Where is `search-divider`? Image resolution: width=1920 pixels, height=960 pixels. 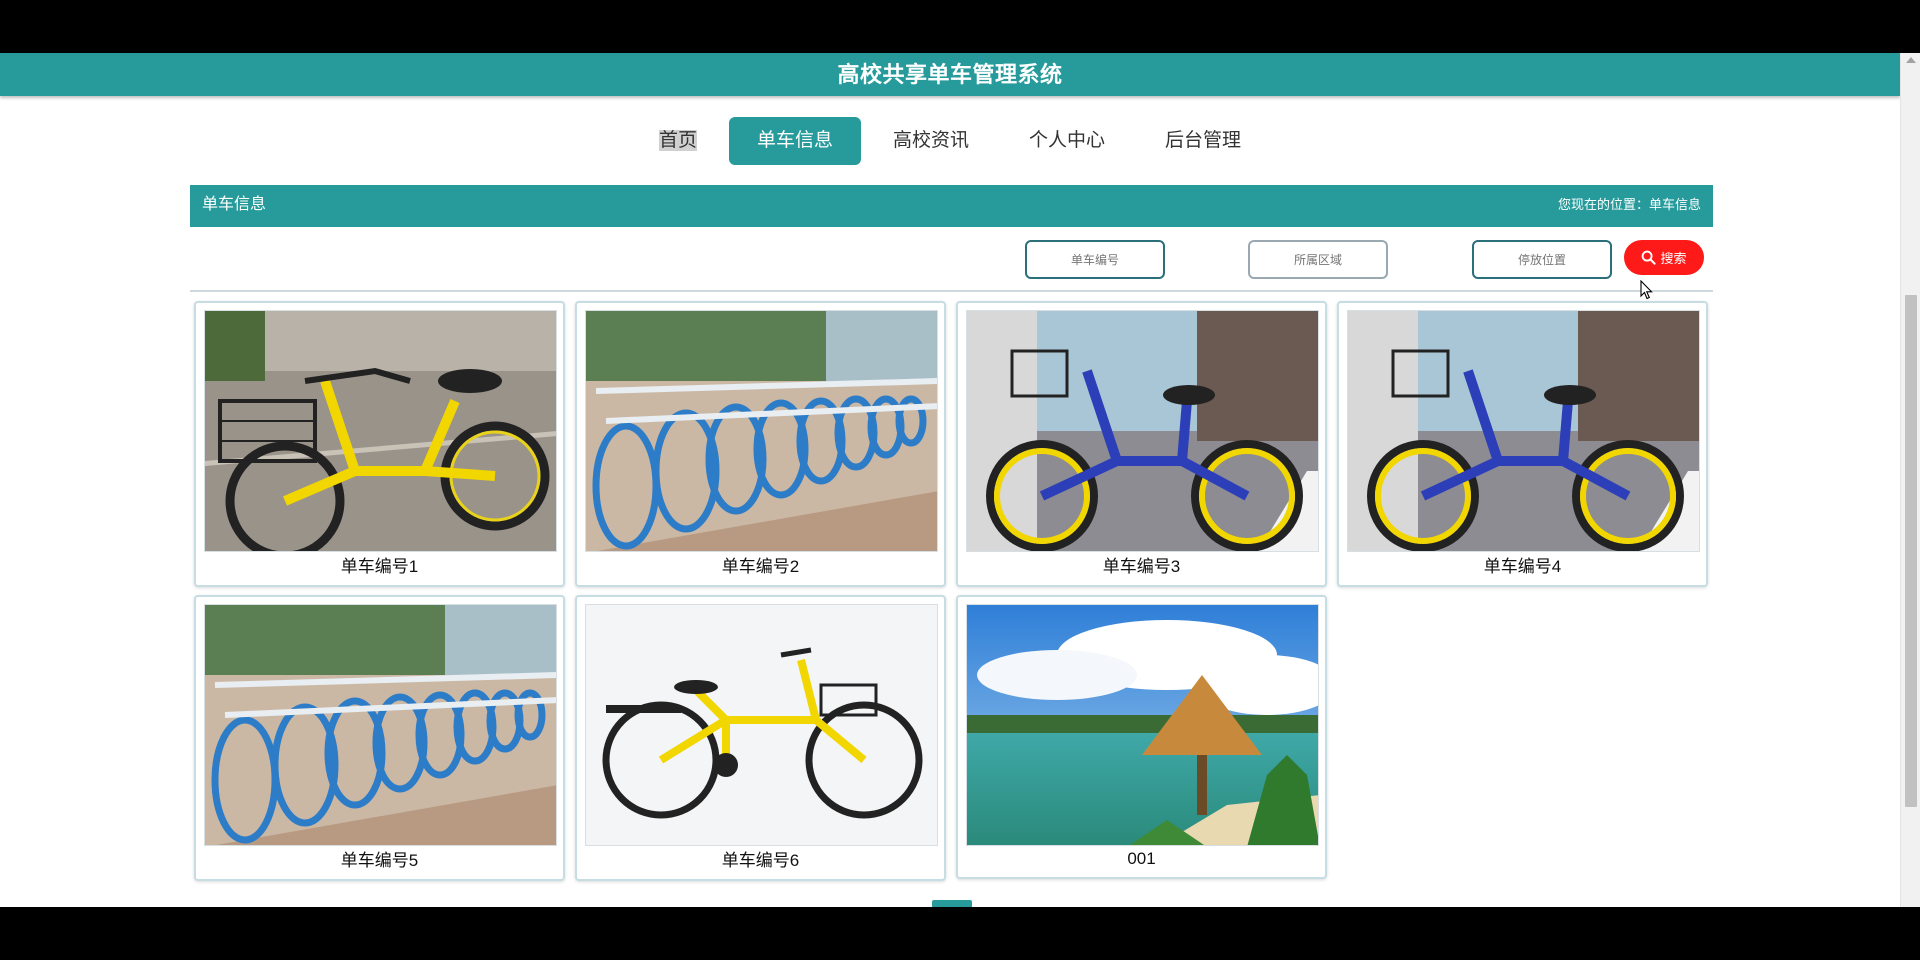
search-divider is located at coordinates (951, 291).